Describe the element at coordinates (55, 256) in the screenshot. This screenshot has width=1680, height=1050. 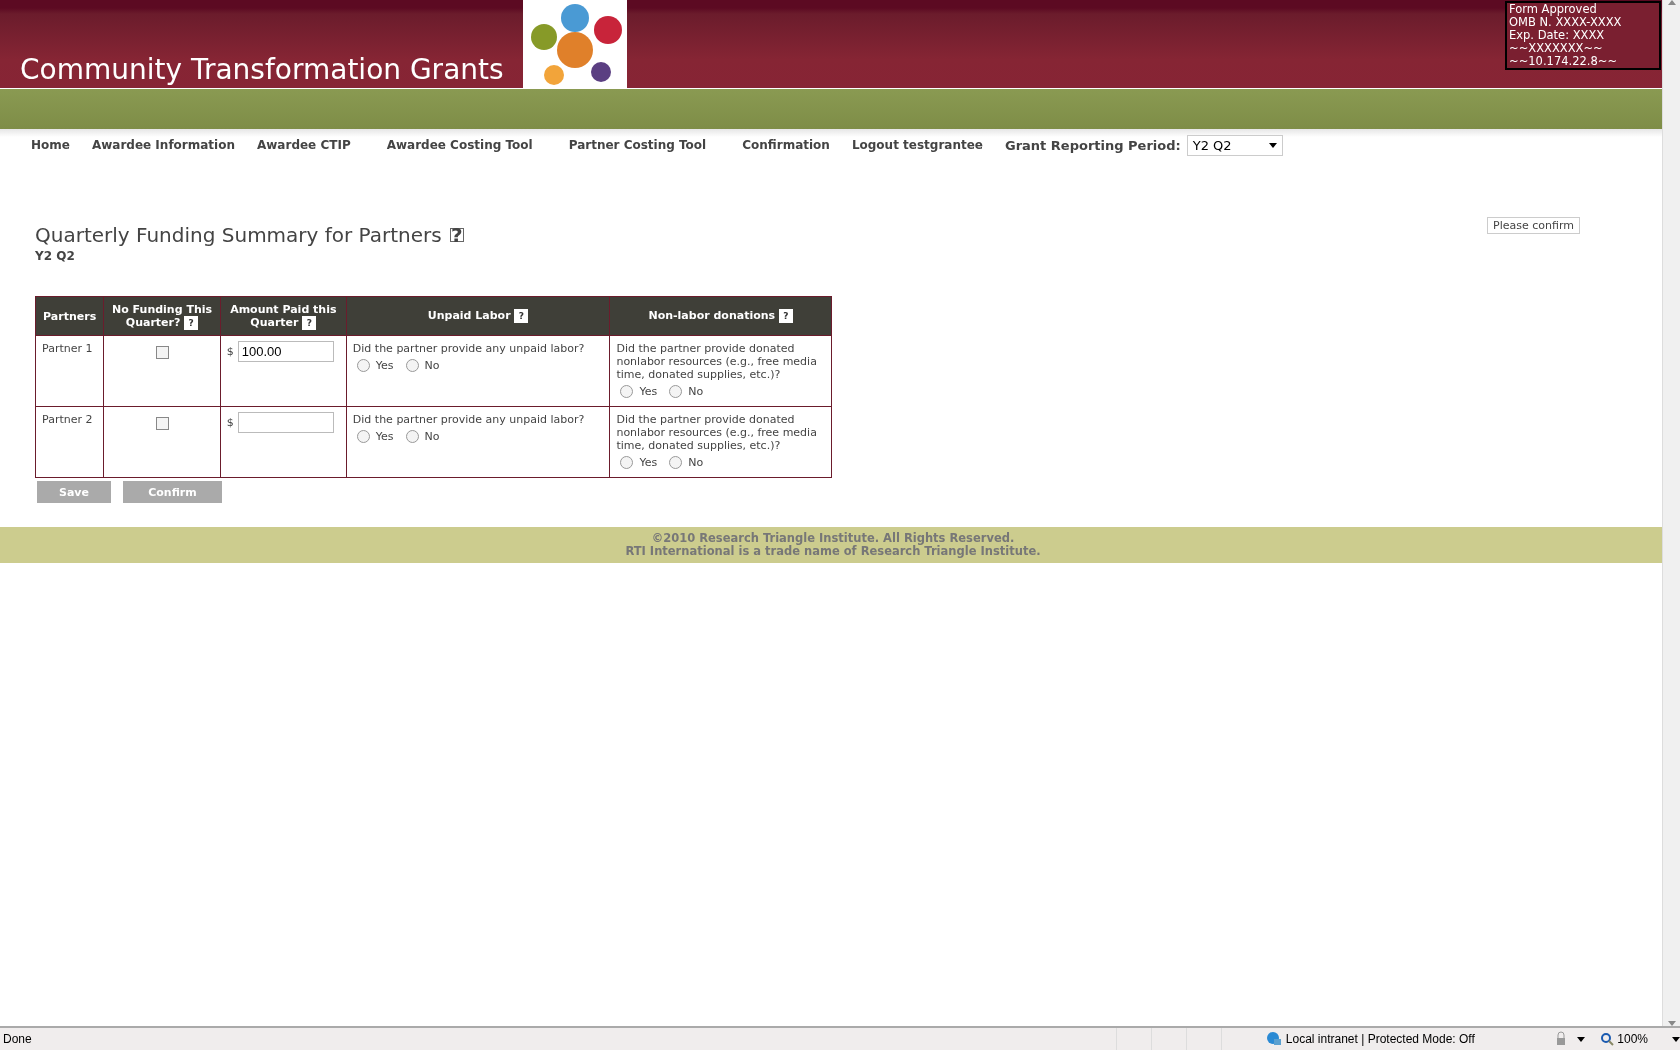
I see `period-subtitle: Y2 Q2` at that location.